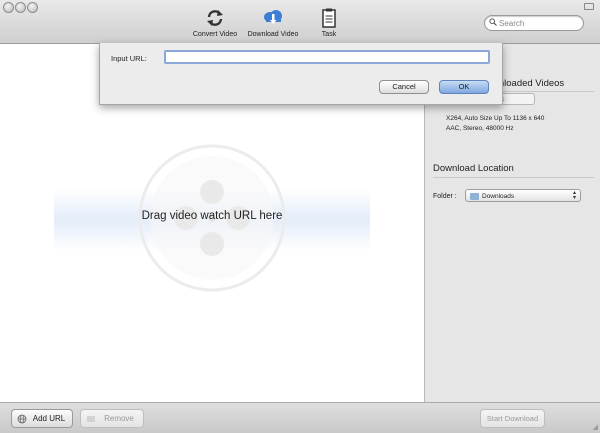  Describe the element at coordinates (20, 7) in the screenshot. I see `window-minimize-button` at that location.